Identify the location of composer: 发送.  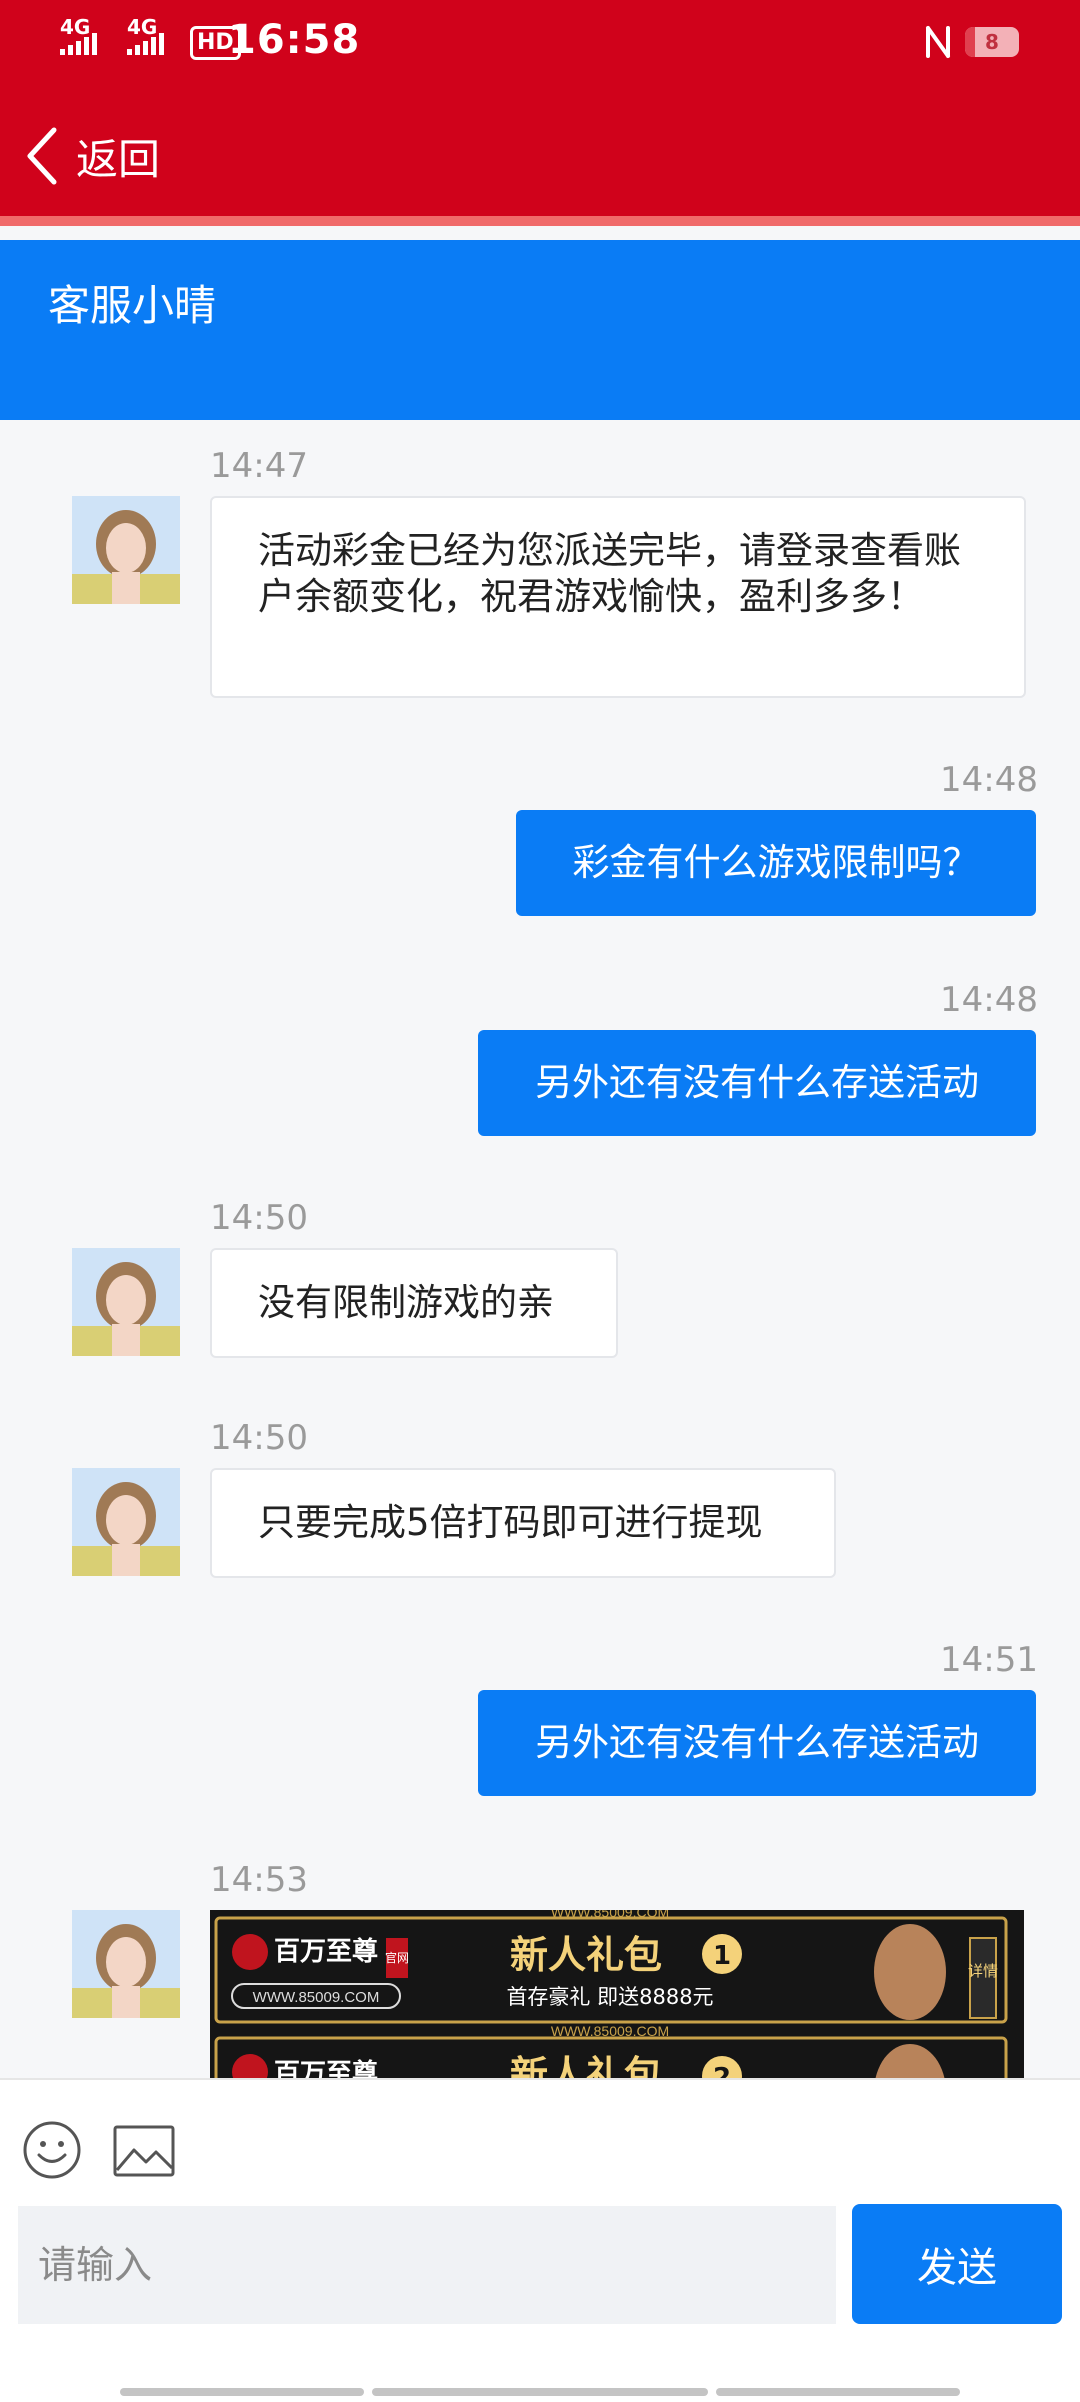
(540, 2240).